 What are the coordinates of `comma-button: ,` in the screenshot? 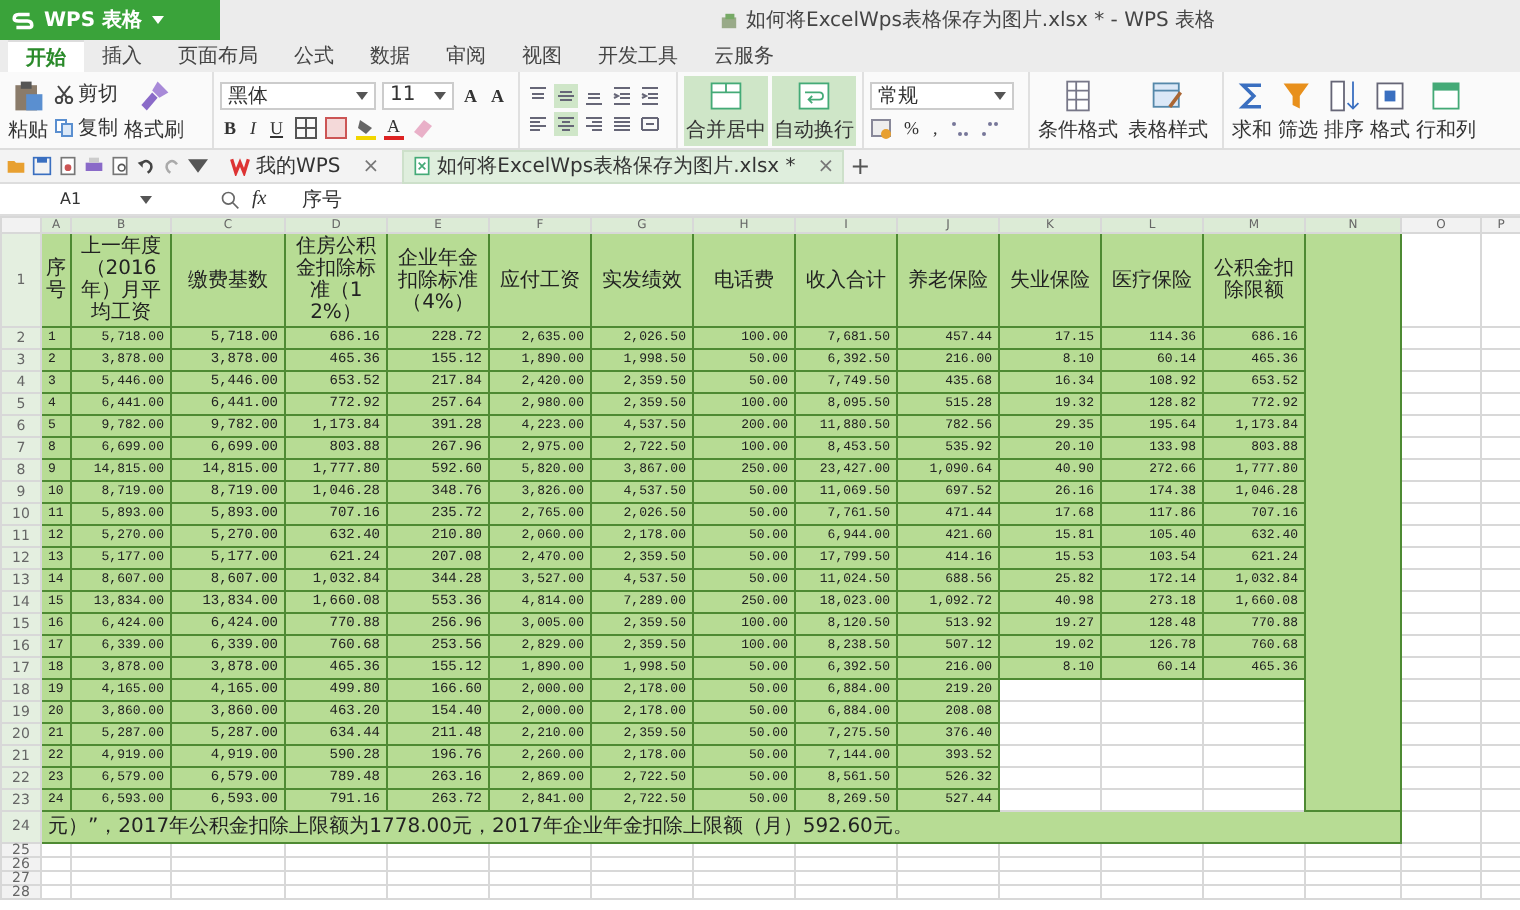 It's located at (935, 127).